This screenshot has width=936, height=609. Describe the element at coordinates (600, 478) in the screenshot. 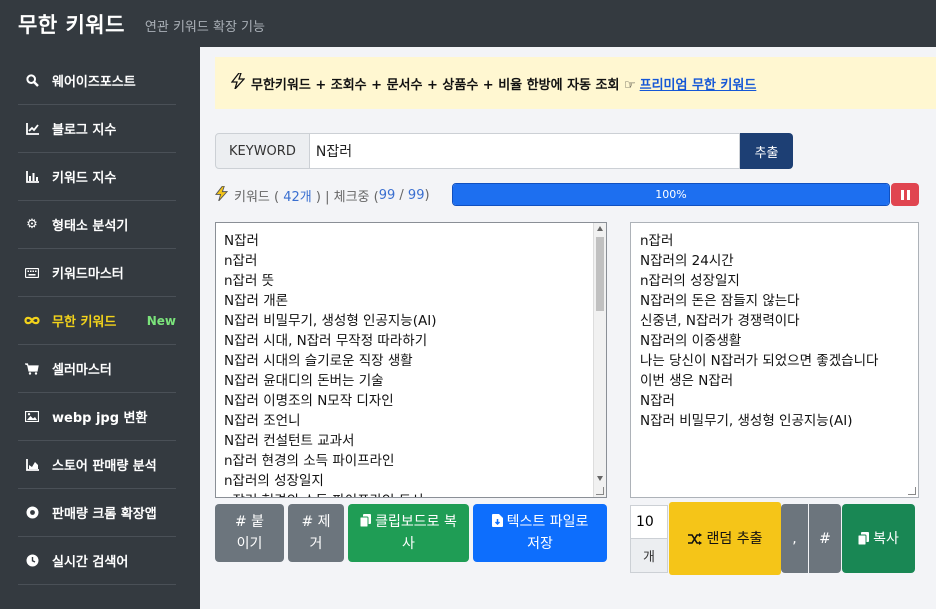

I see `scroll-down-icon` at that location.